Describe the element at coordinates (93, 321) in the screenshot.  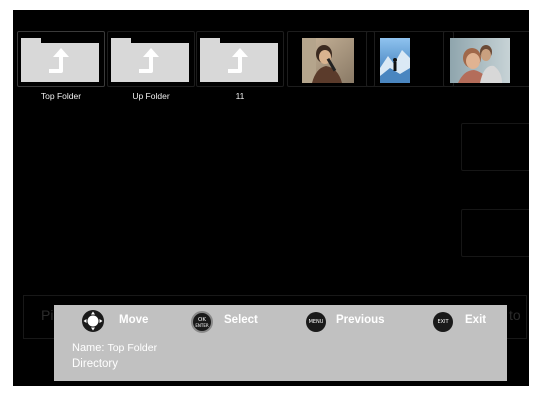
I see `dpad-icon` at that location.